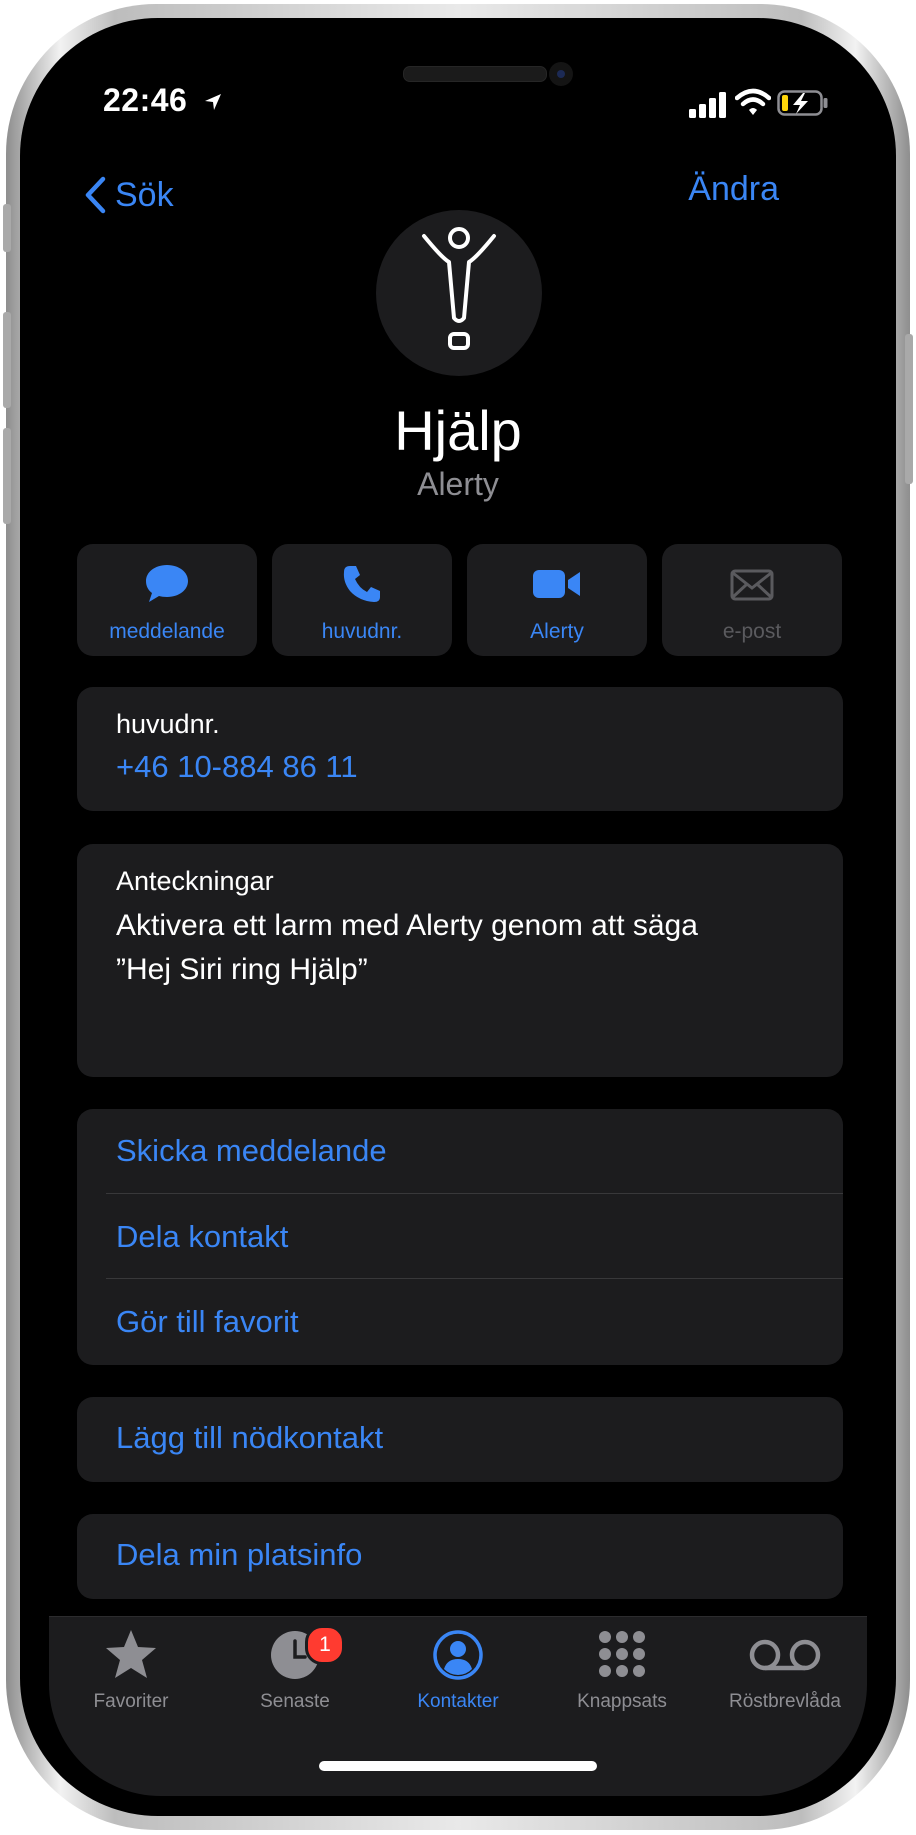 Image resolution: width=916 pixels, height=1835 pixels. Describe the element at coordinates (242, 969) in the screenshot. I see `notes-line-2: ”Hej Siri ring Hjälp”` at that location.